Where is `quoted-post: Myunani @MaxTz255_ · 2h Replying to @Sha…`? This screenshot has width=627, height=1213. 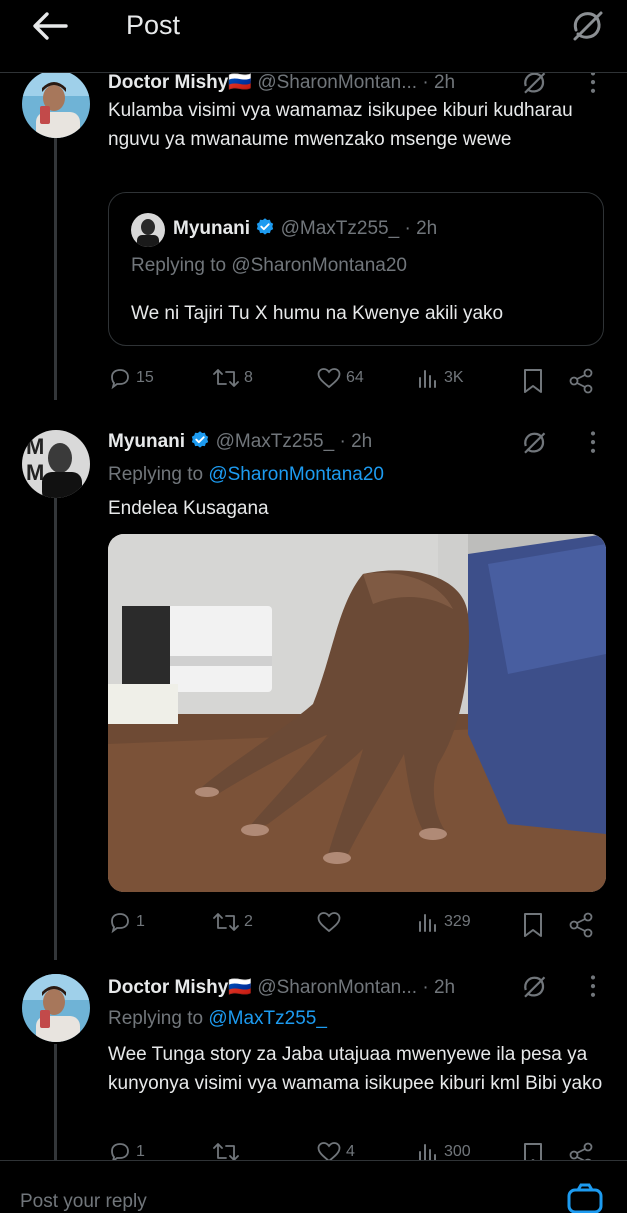 quoted-post: Myunani @MaxTz255_ · 2h Replying to @Sha… is located at coordinates (356, 269).